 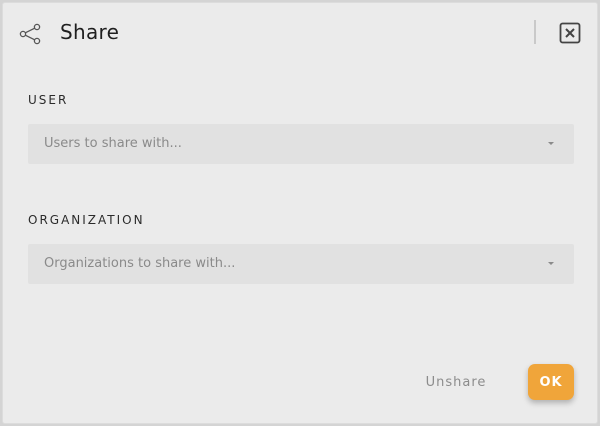 I want to click on dialog-title: Share, so click(x=90, y=32).